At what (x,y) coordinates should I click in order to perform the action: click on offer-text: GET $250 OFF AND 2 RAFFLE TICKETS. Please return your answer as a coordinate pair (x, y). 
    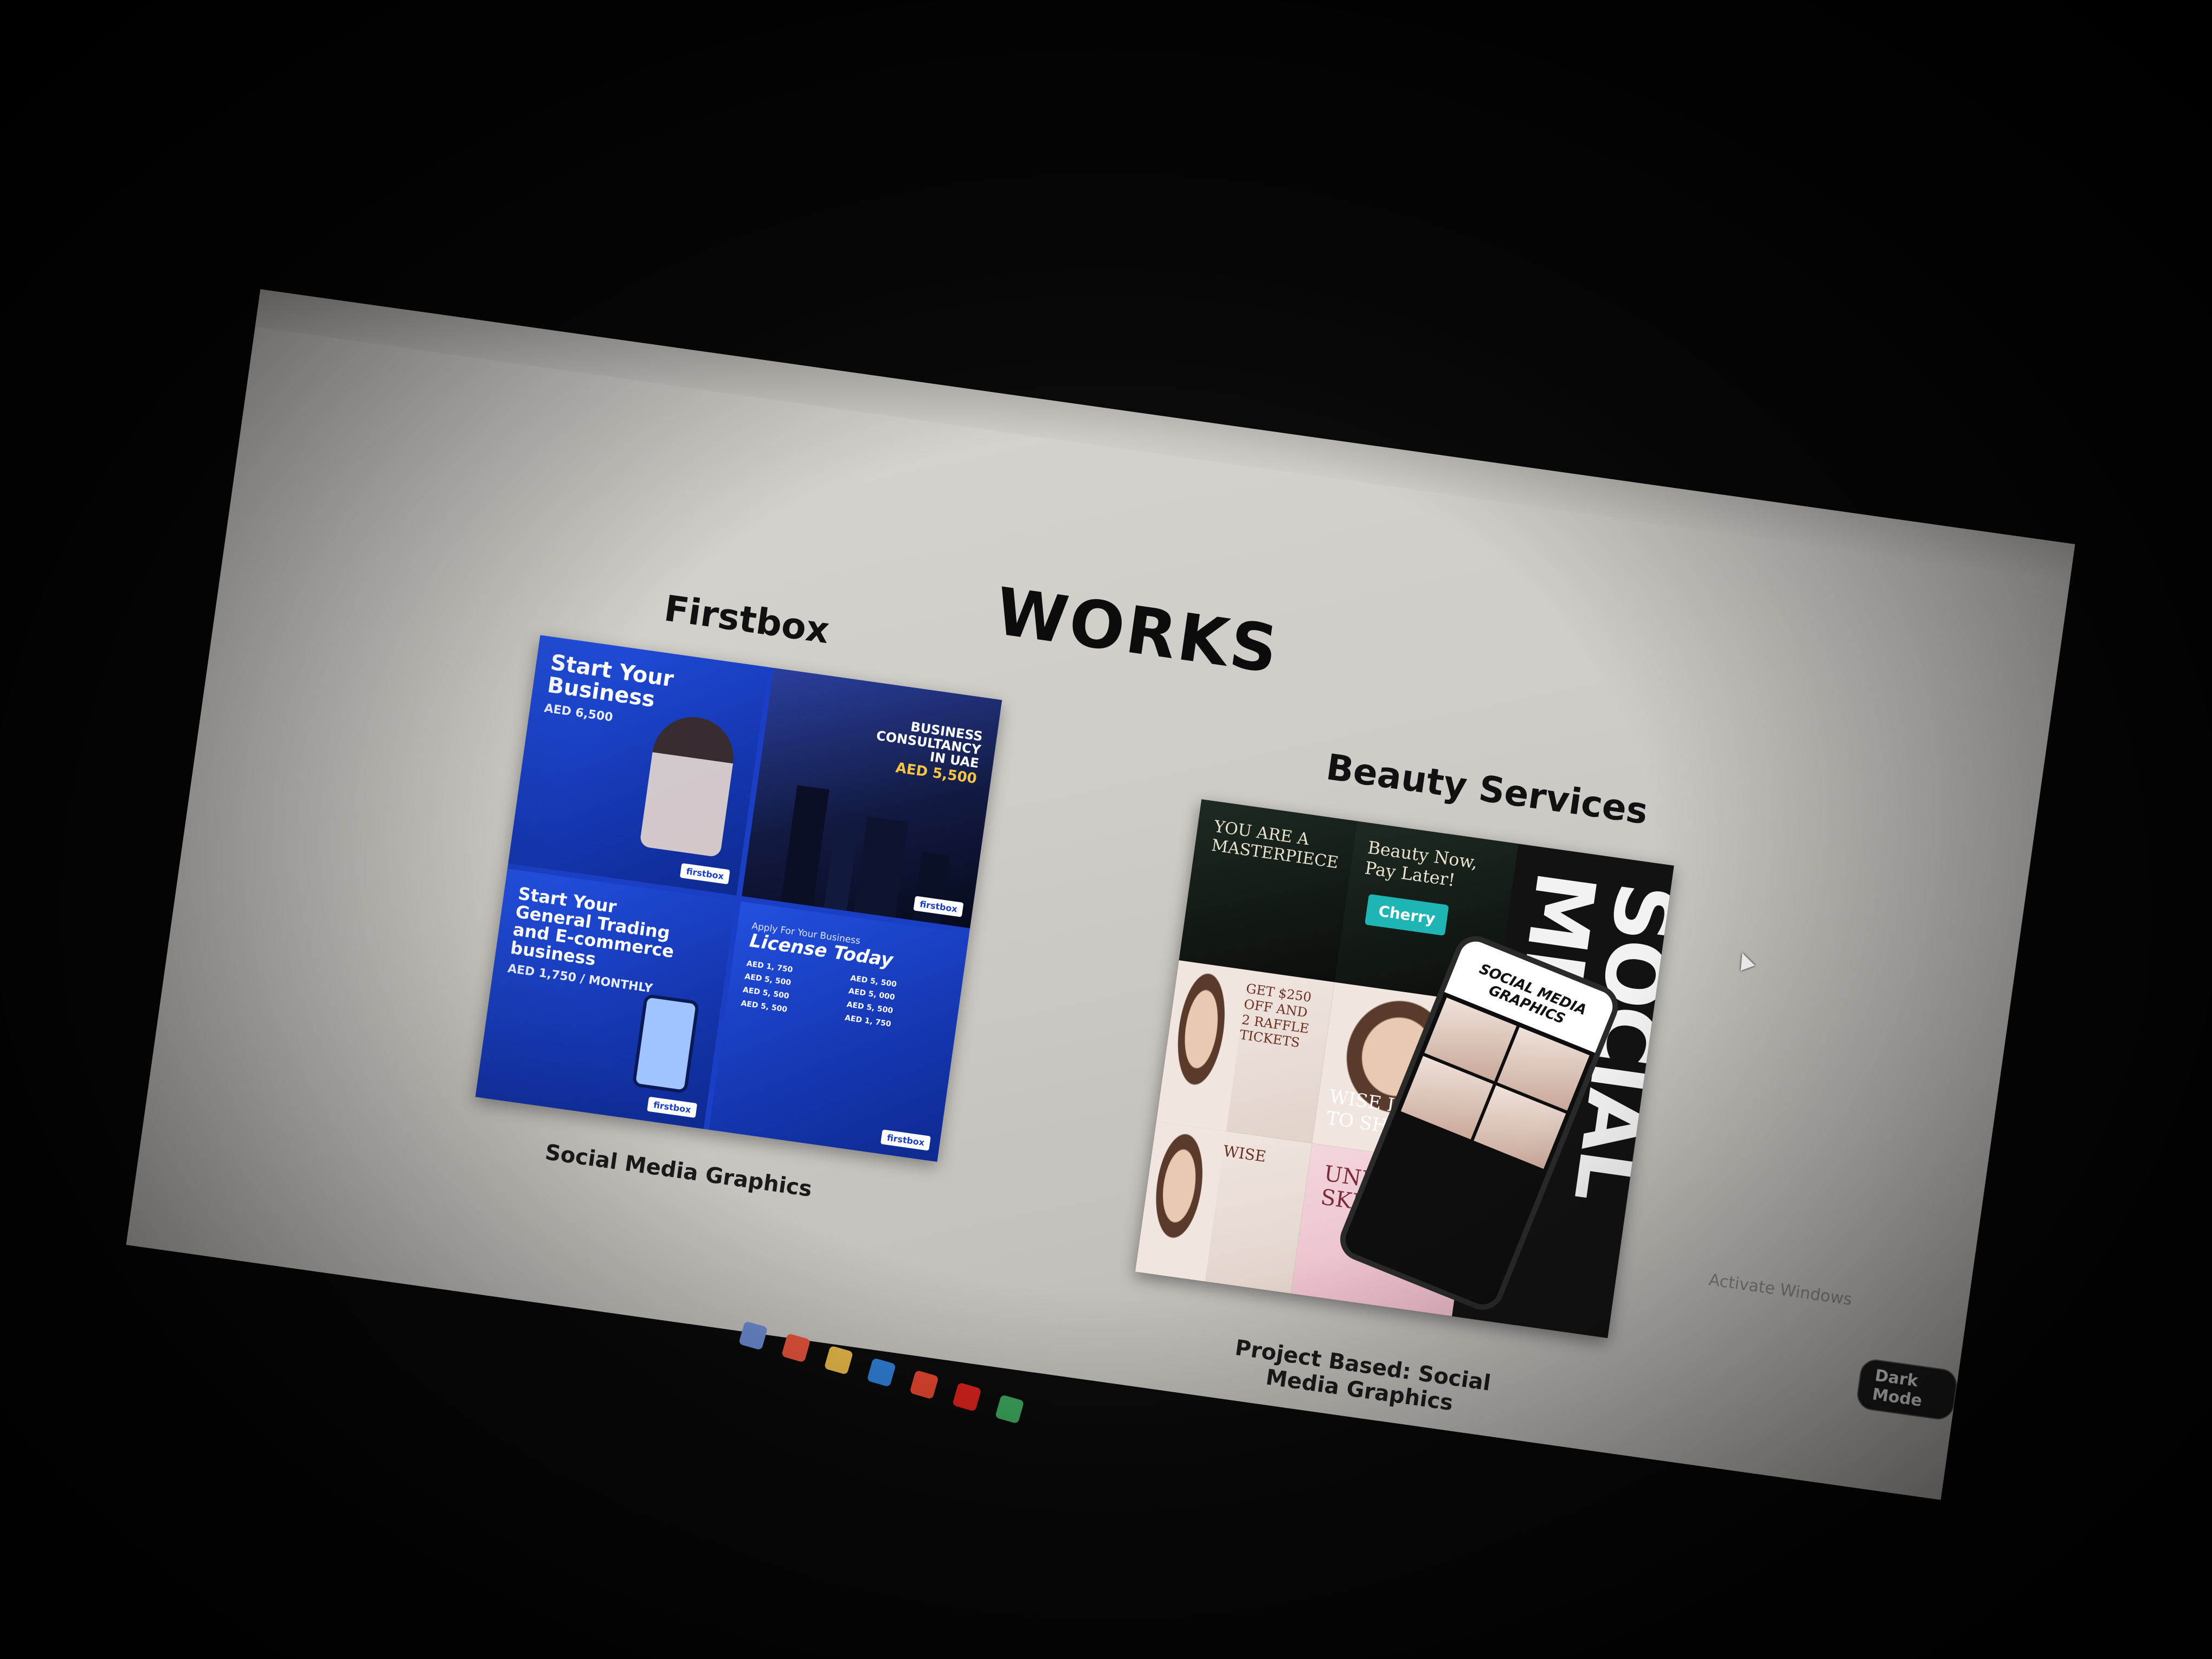
    Looking at the image, I should click on (1275, 1016).